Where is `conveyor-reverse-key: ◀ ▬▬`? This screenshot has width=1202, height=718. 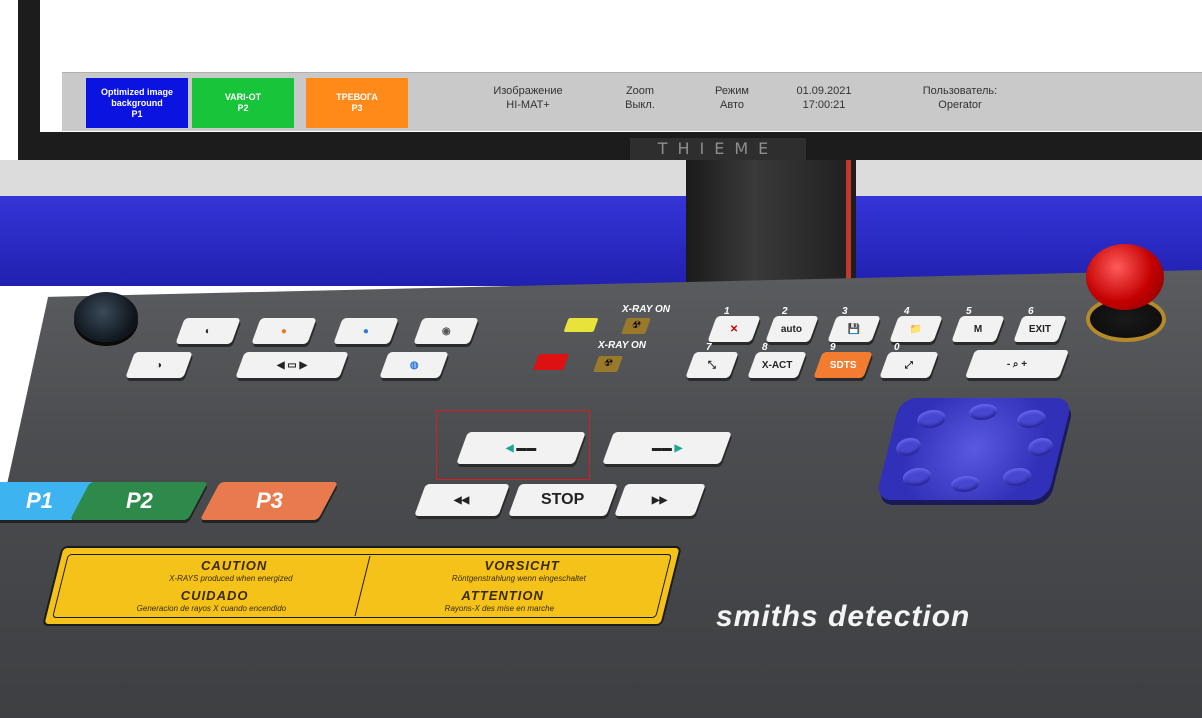 conveyor-reverse-key: ◀ ▬▬ is located at coordinates (521, 448).